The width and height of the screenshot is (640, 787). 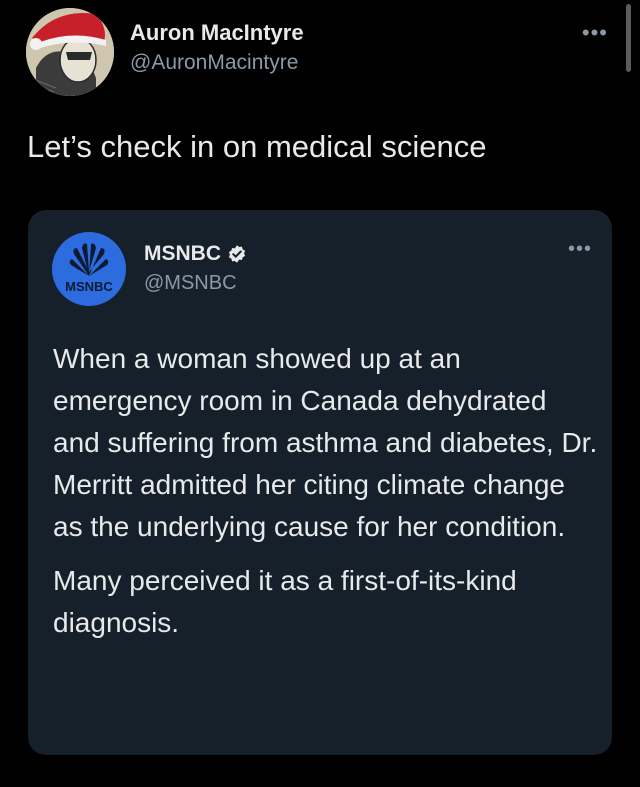 What do you see at coordinates (217, 62) in the screenshot?
I see `author-handle: @AuronMacintyre` at bounding box center [217, 62].